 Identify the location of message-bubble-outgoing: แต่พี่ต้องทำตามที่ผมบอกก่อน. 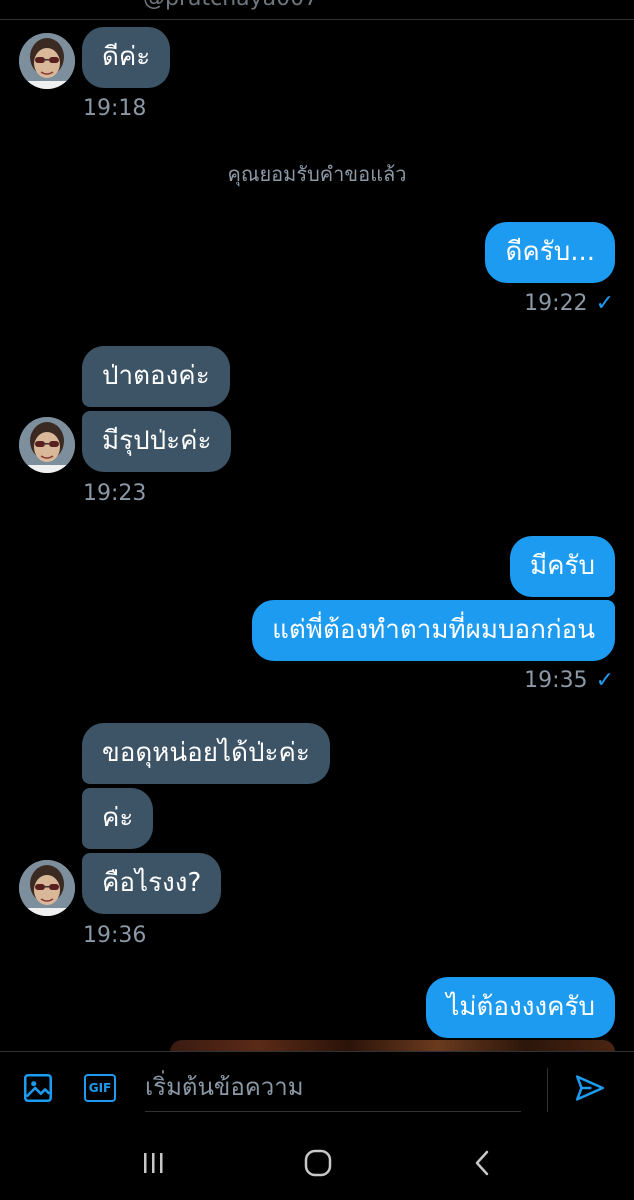
(433, 630).